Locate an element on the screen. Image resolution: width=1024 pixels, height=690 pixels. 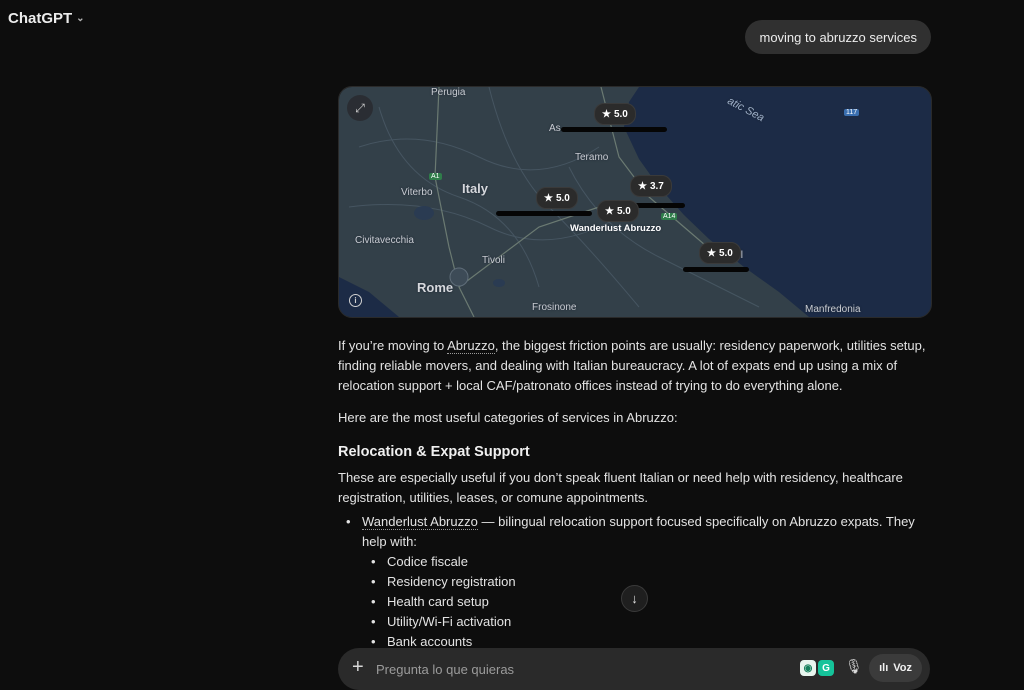
add-attachment-button: + is located at coordinates (358, 667).